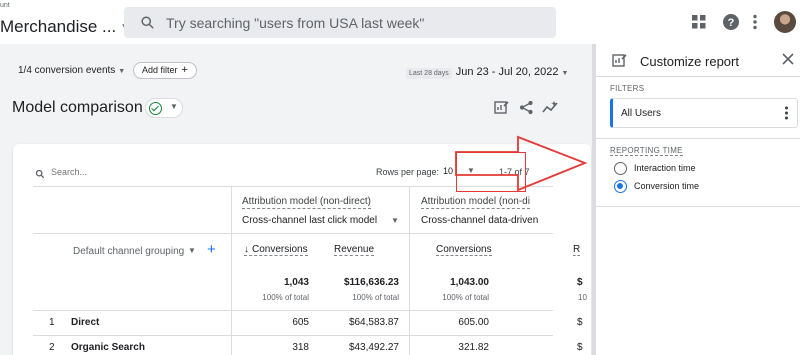 This screenshot has width=800, height=355. What do you see at coordinates (306, 202) in the screenshot?
I see `attribution-model-label: Attribution model (non-direct)` at bounding box center [306, 202].